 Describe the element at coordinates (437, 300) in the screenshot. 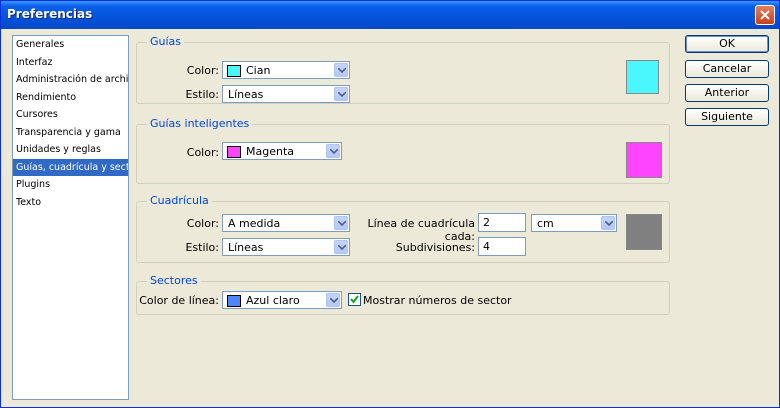

I see `show-slice-numbers-label: Mostrar números de sector` at that location.